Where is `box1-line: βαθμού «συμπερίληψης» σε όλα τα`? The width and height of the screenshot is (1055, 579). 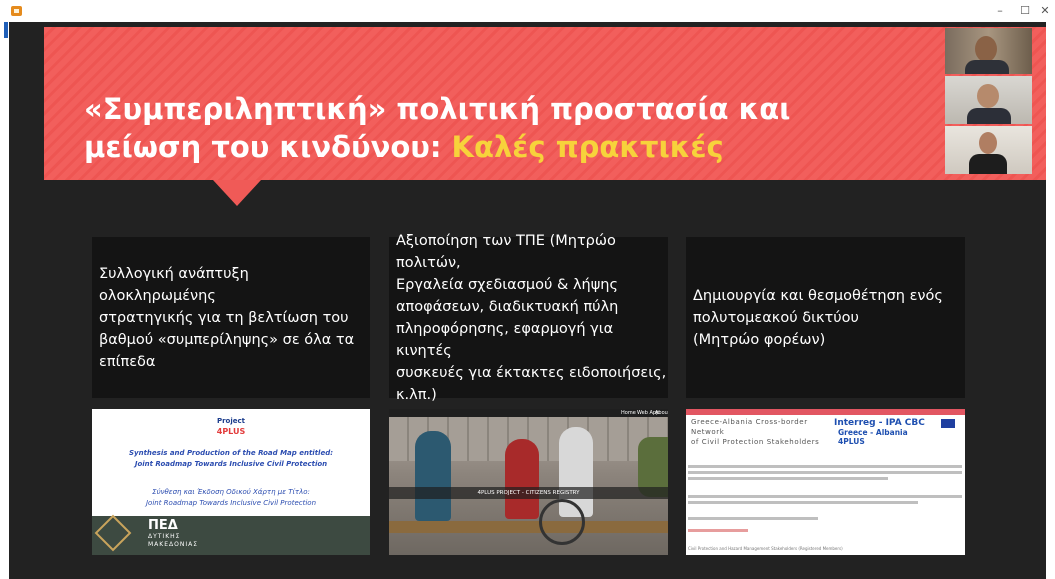 box1-line: βαθμού «συμπερίληψης» σε όλα τα is located at coordinates (227, 339).